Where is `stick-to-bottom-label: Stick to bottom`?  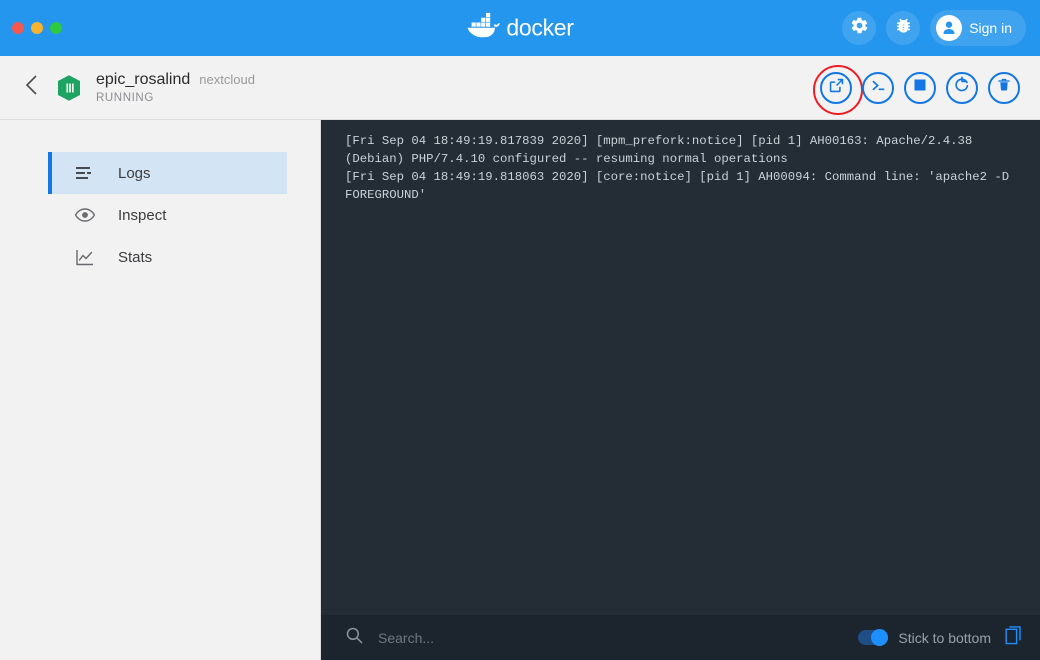
stick-to-bottom-label: Stick to bottom is located at coordinates (944, 637).